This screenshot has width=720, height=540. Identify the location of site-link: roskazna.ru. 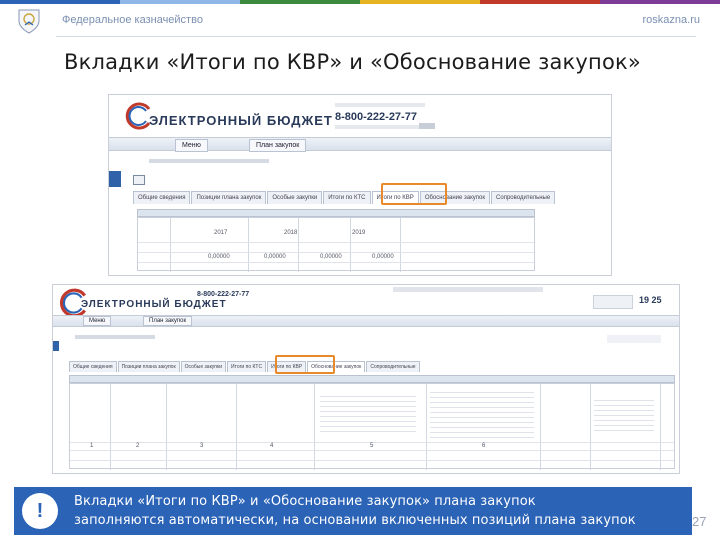
(671, 20).